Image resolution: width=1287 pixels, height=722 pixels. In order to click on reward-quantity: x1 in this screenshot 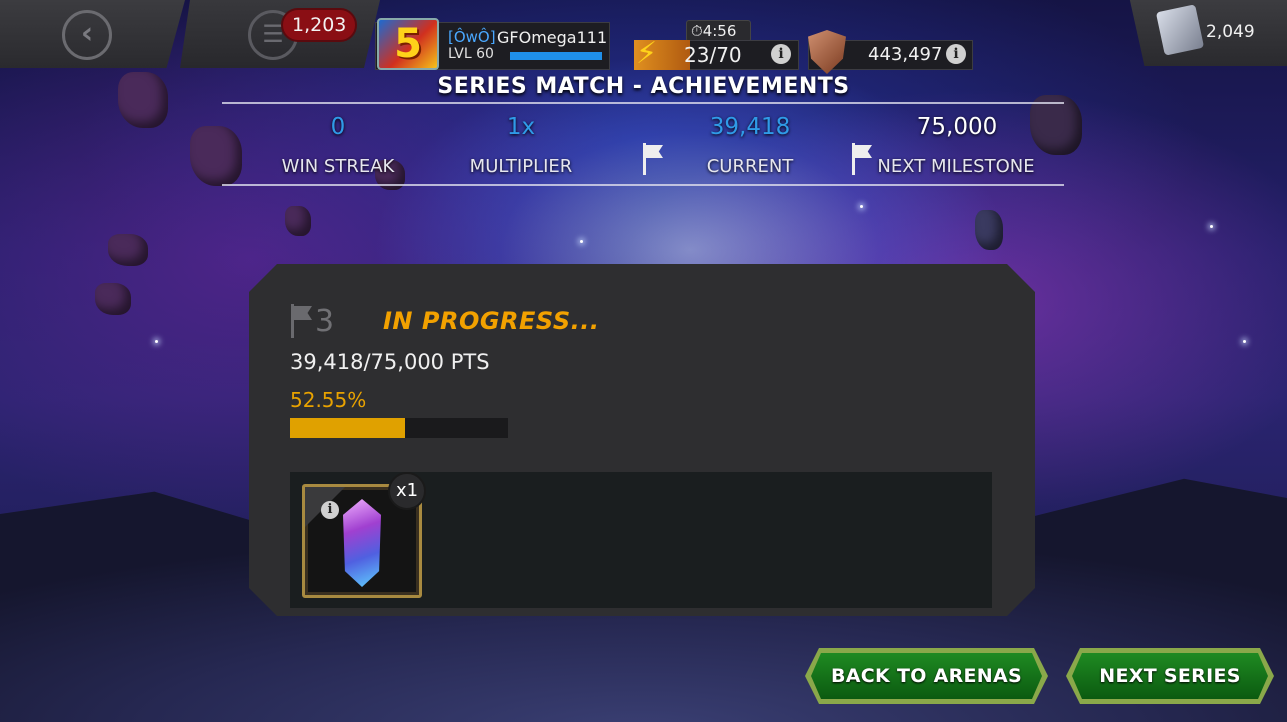, I will do `click(407, 491)`.